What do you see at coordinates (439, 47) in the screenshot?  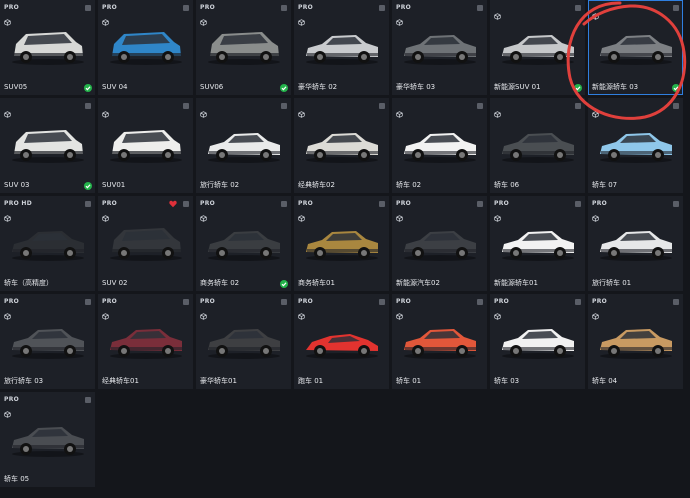 I see `model-tile: PRO 豪华轿车 03` at bounding box center [439, 47].